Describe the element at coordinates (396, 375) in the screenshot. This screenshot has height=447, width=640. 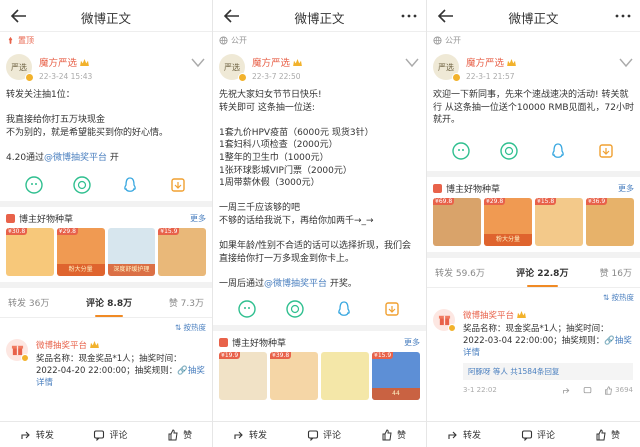
I see `product-thumbnail: ¥15.9 44` at that location.